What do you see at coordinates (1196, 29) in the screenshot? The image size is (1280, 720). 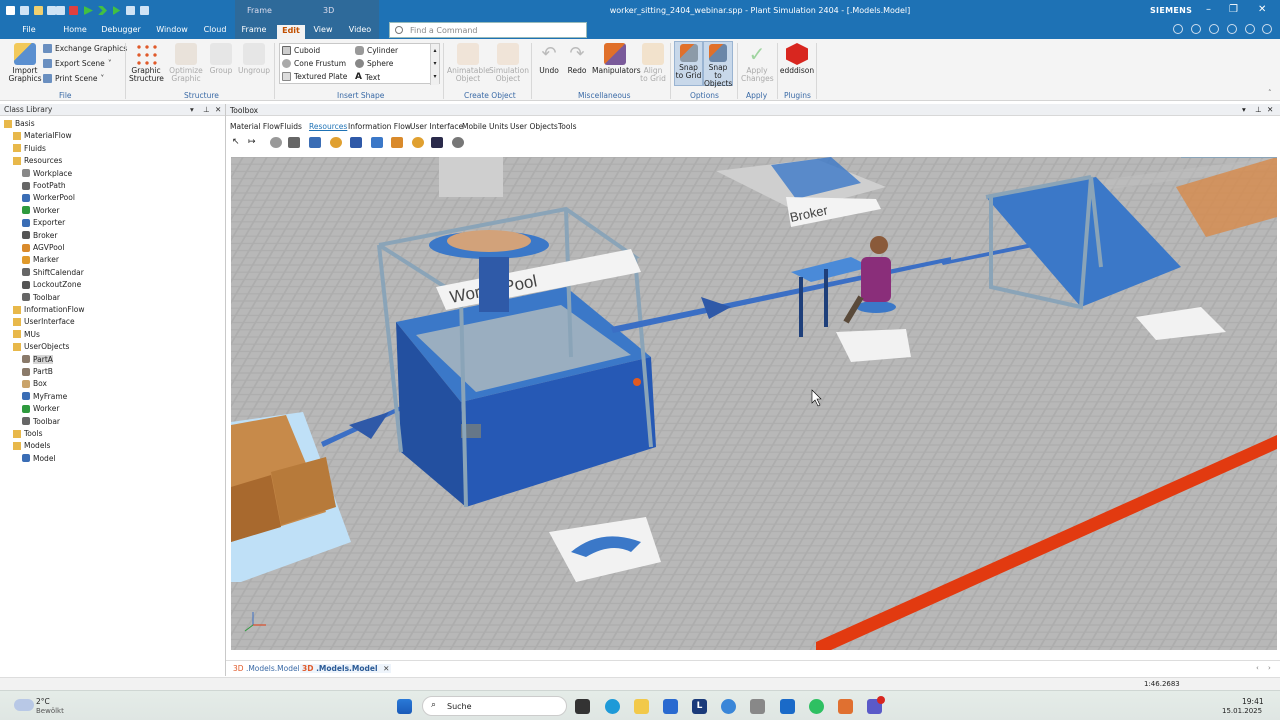 I see `help-icon` at bounding box center [1196, 29].